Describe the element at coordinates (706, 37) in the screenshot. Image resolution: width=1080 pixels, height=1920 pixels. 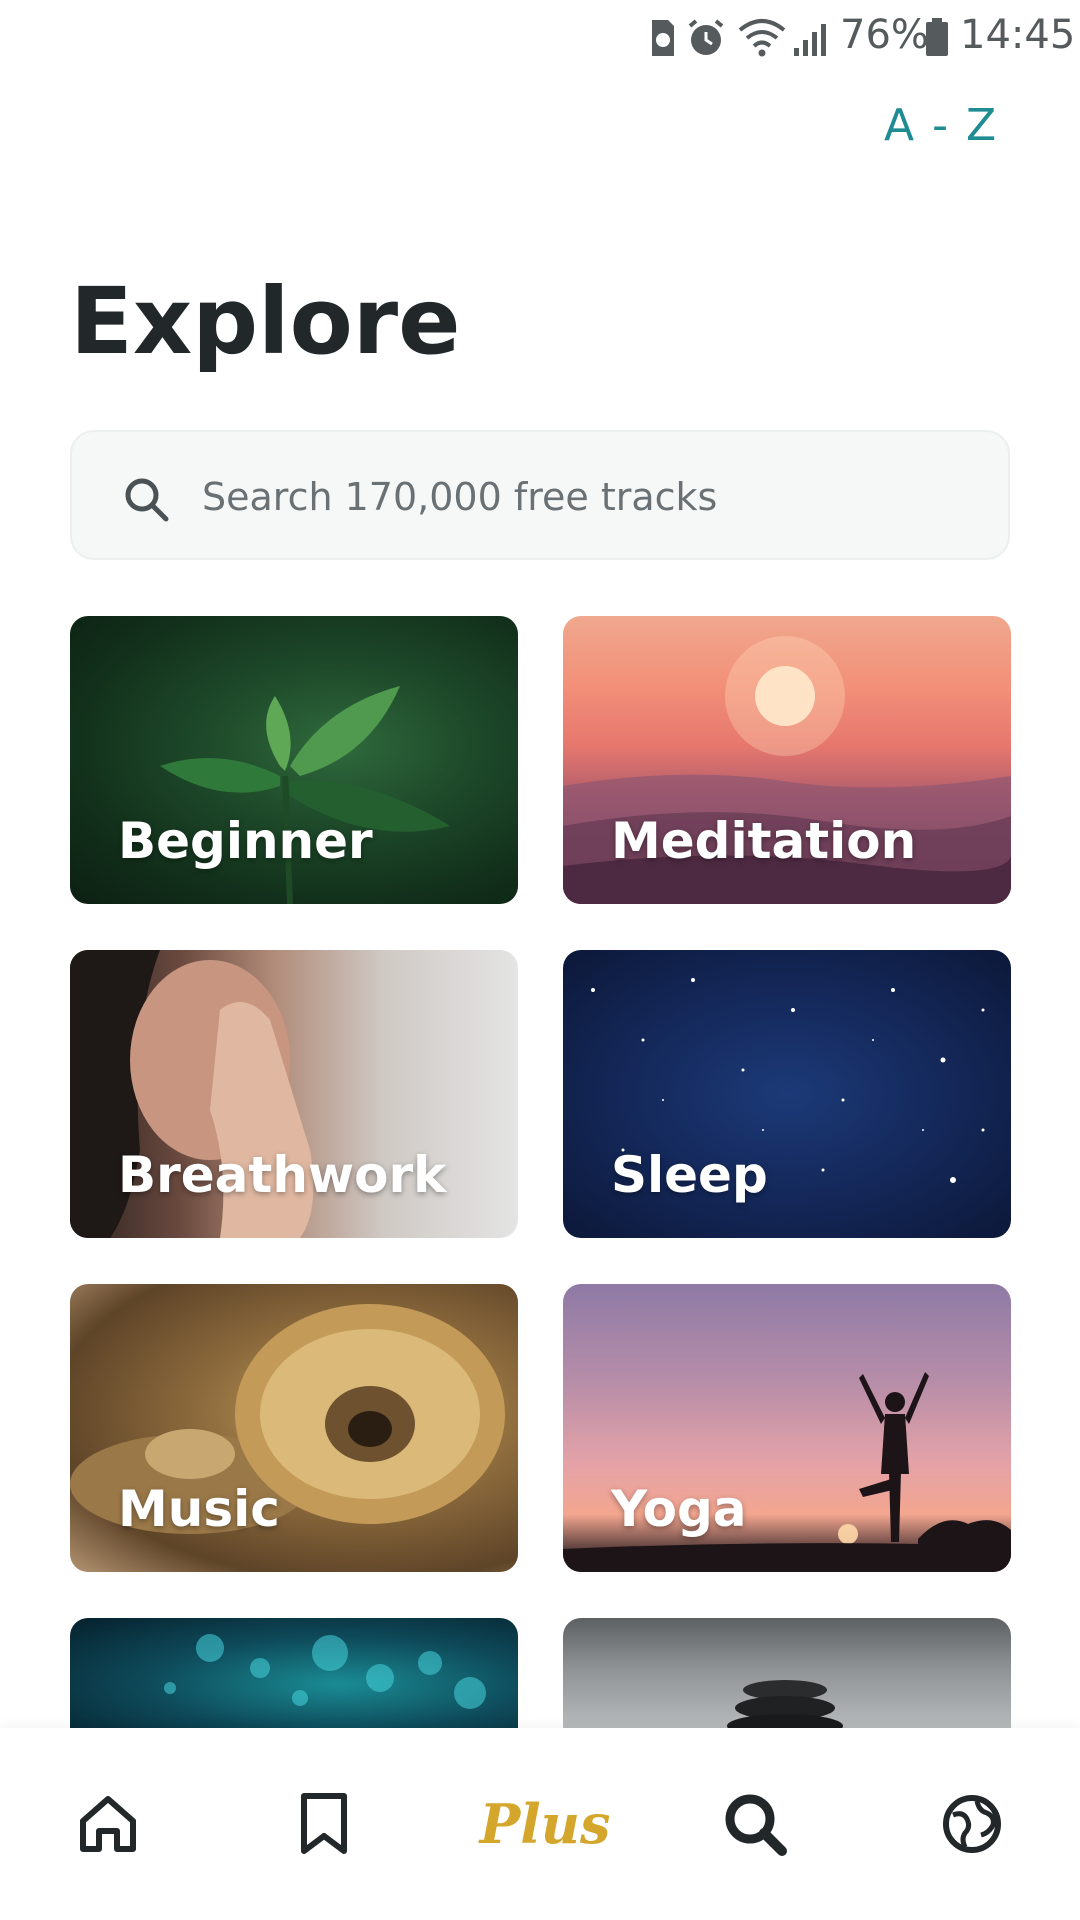
I see `alarm-icon` at that location.